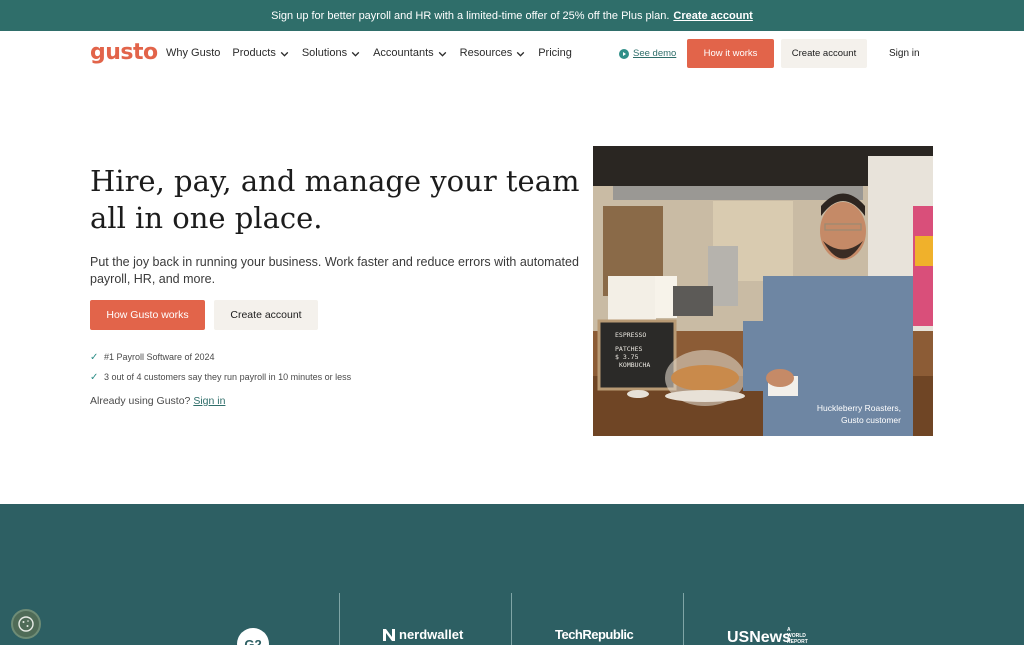  Describe the element at coordinates (220, 357) in the screenshot. I see `list-item: ✓ #1 Payroll Software of 2024` at that location.